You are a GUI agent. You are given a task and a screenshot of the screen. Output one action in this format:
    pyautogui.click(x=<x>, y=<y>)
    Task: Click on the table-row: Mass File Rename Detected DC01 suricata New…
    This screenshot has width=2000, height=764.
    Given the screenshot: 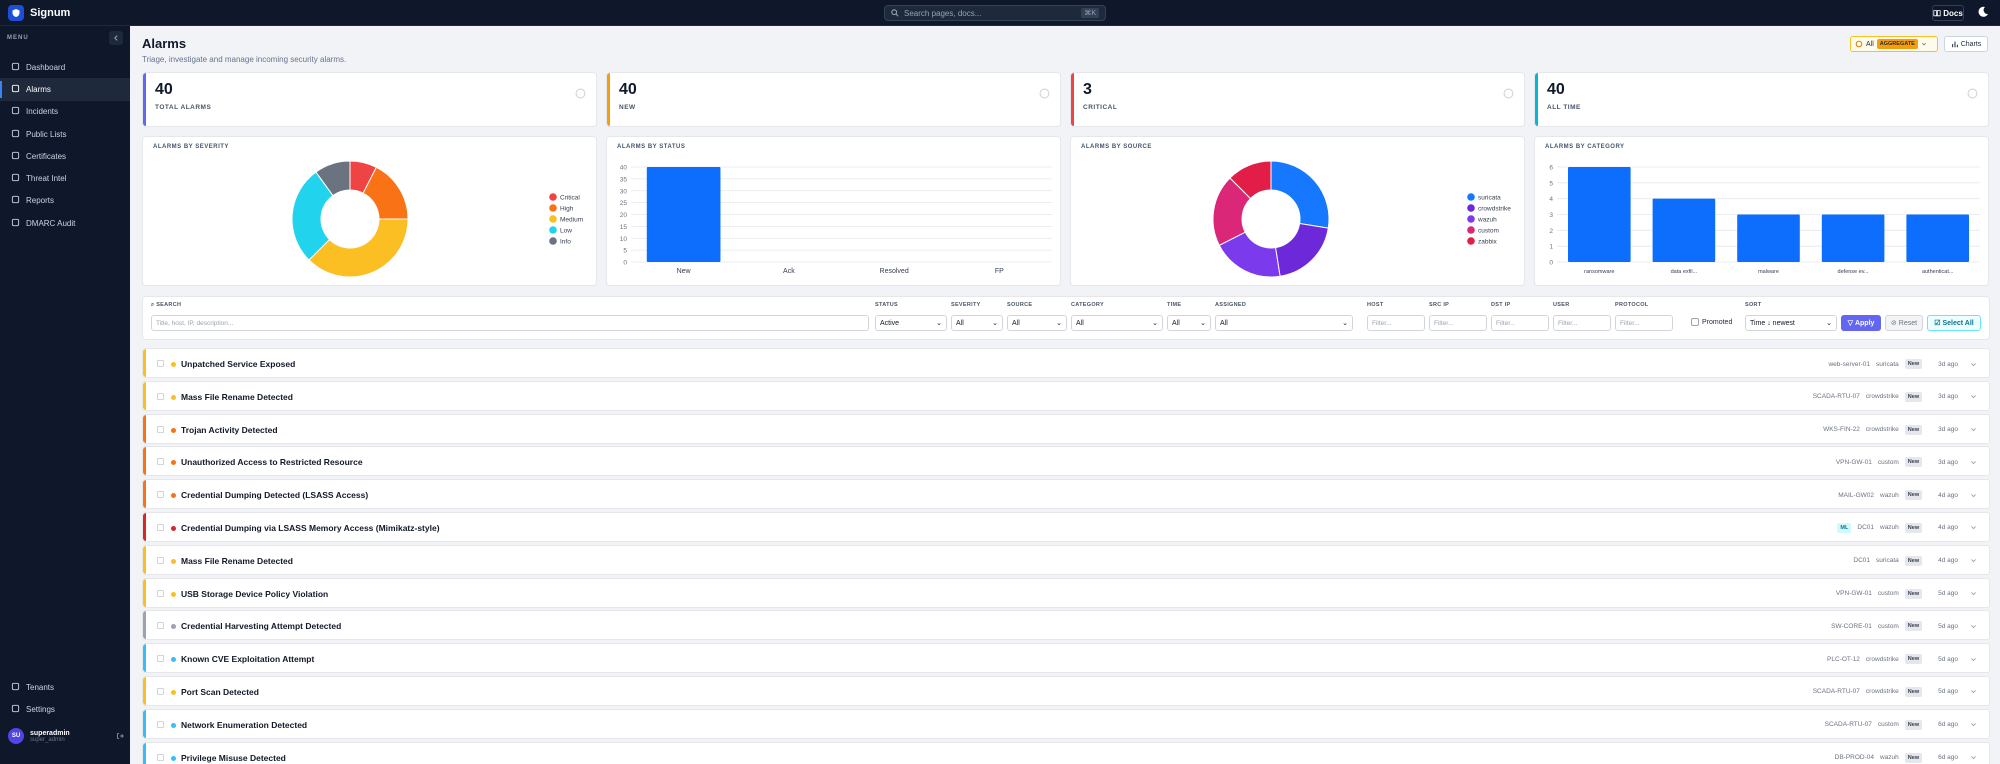 What is the action you would take?
    pyautogui.click(x=1066, y=561)
    